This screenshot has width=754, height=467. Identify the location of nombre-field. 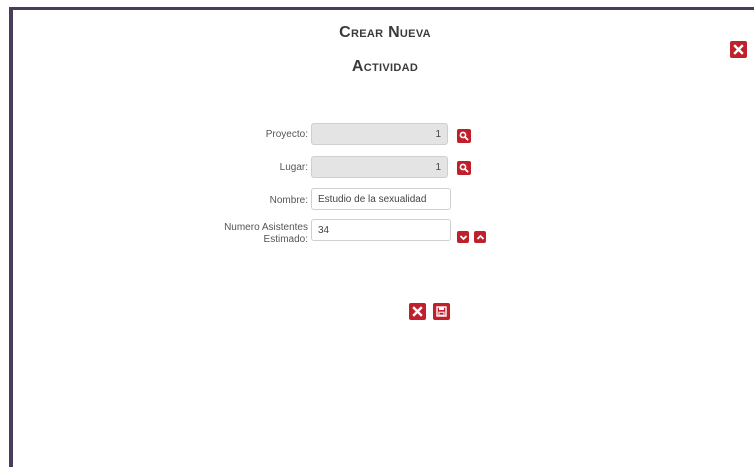
(381, 199).